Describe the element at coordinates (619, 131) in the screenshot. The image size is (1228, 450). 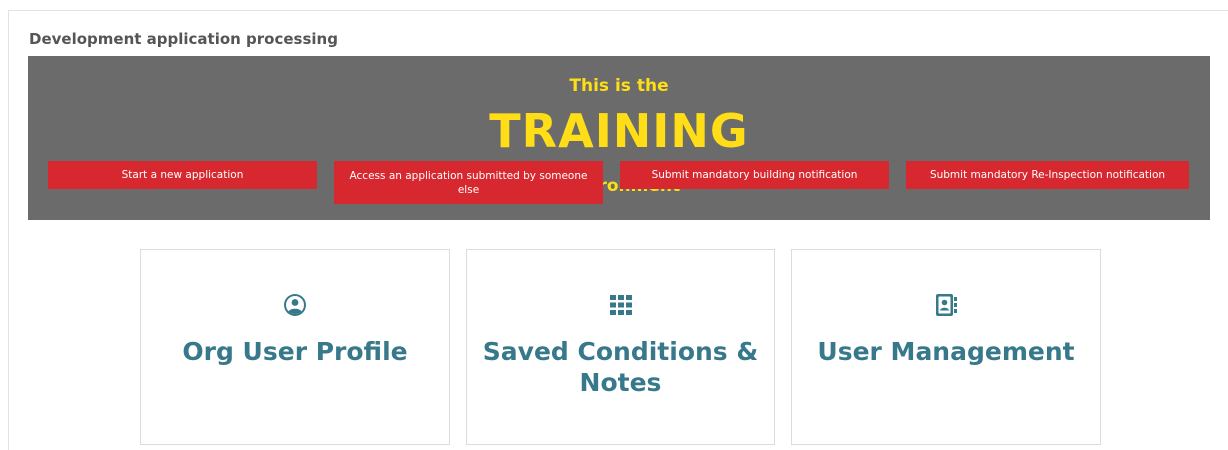
I see `banner-line-2: TRAINING` at that location.